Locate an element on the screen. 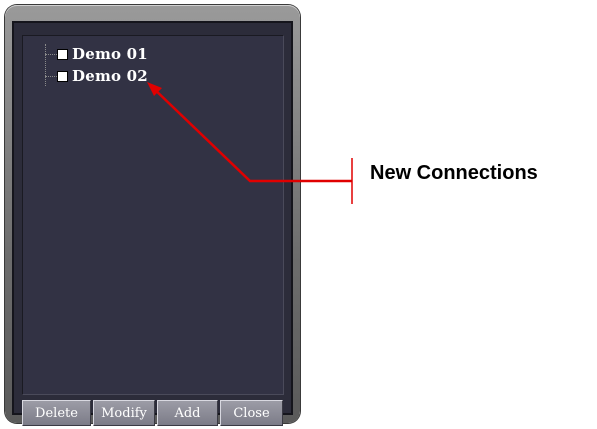 Image resolution: width=597 pixels, height=429 pixels. tree-item-demo-02: Demo 02 is located at coordinates (102, 76).